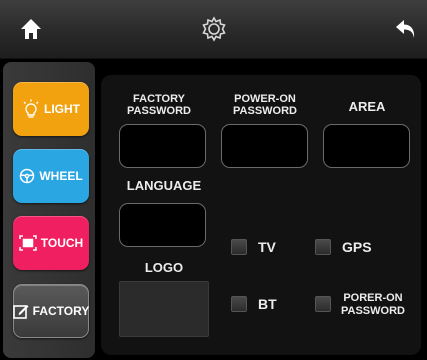  I want to click on tv-checkbox, so click(239, 247).